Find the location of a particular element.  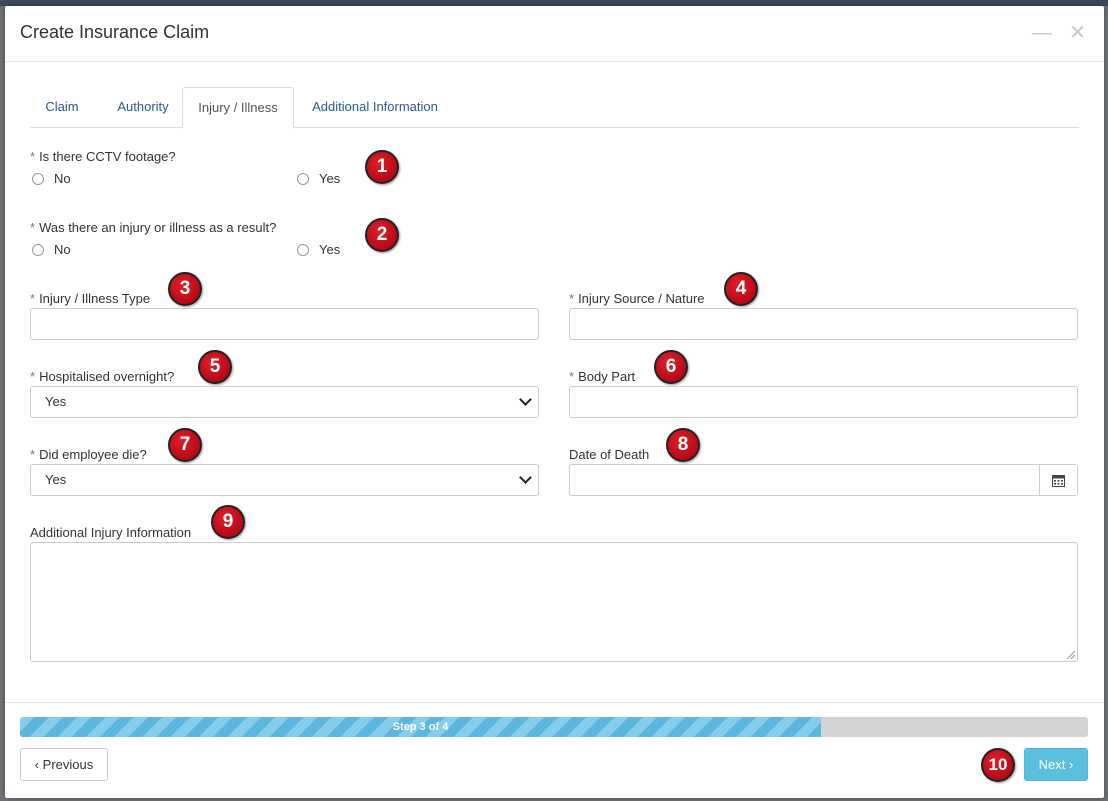

progress-bar: Step 3 of 4 is located at coordinates (554, 727).